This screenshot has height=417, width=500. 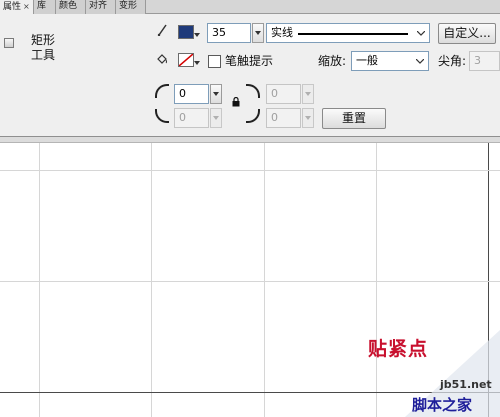 What do you see at coordinates (452, 373) in the screenshot?
I see `watermark-corner` at bounding box center [452, 373].